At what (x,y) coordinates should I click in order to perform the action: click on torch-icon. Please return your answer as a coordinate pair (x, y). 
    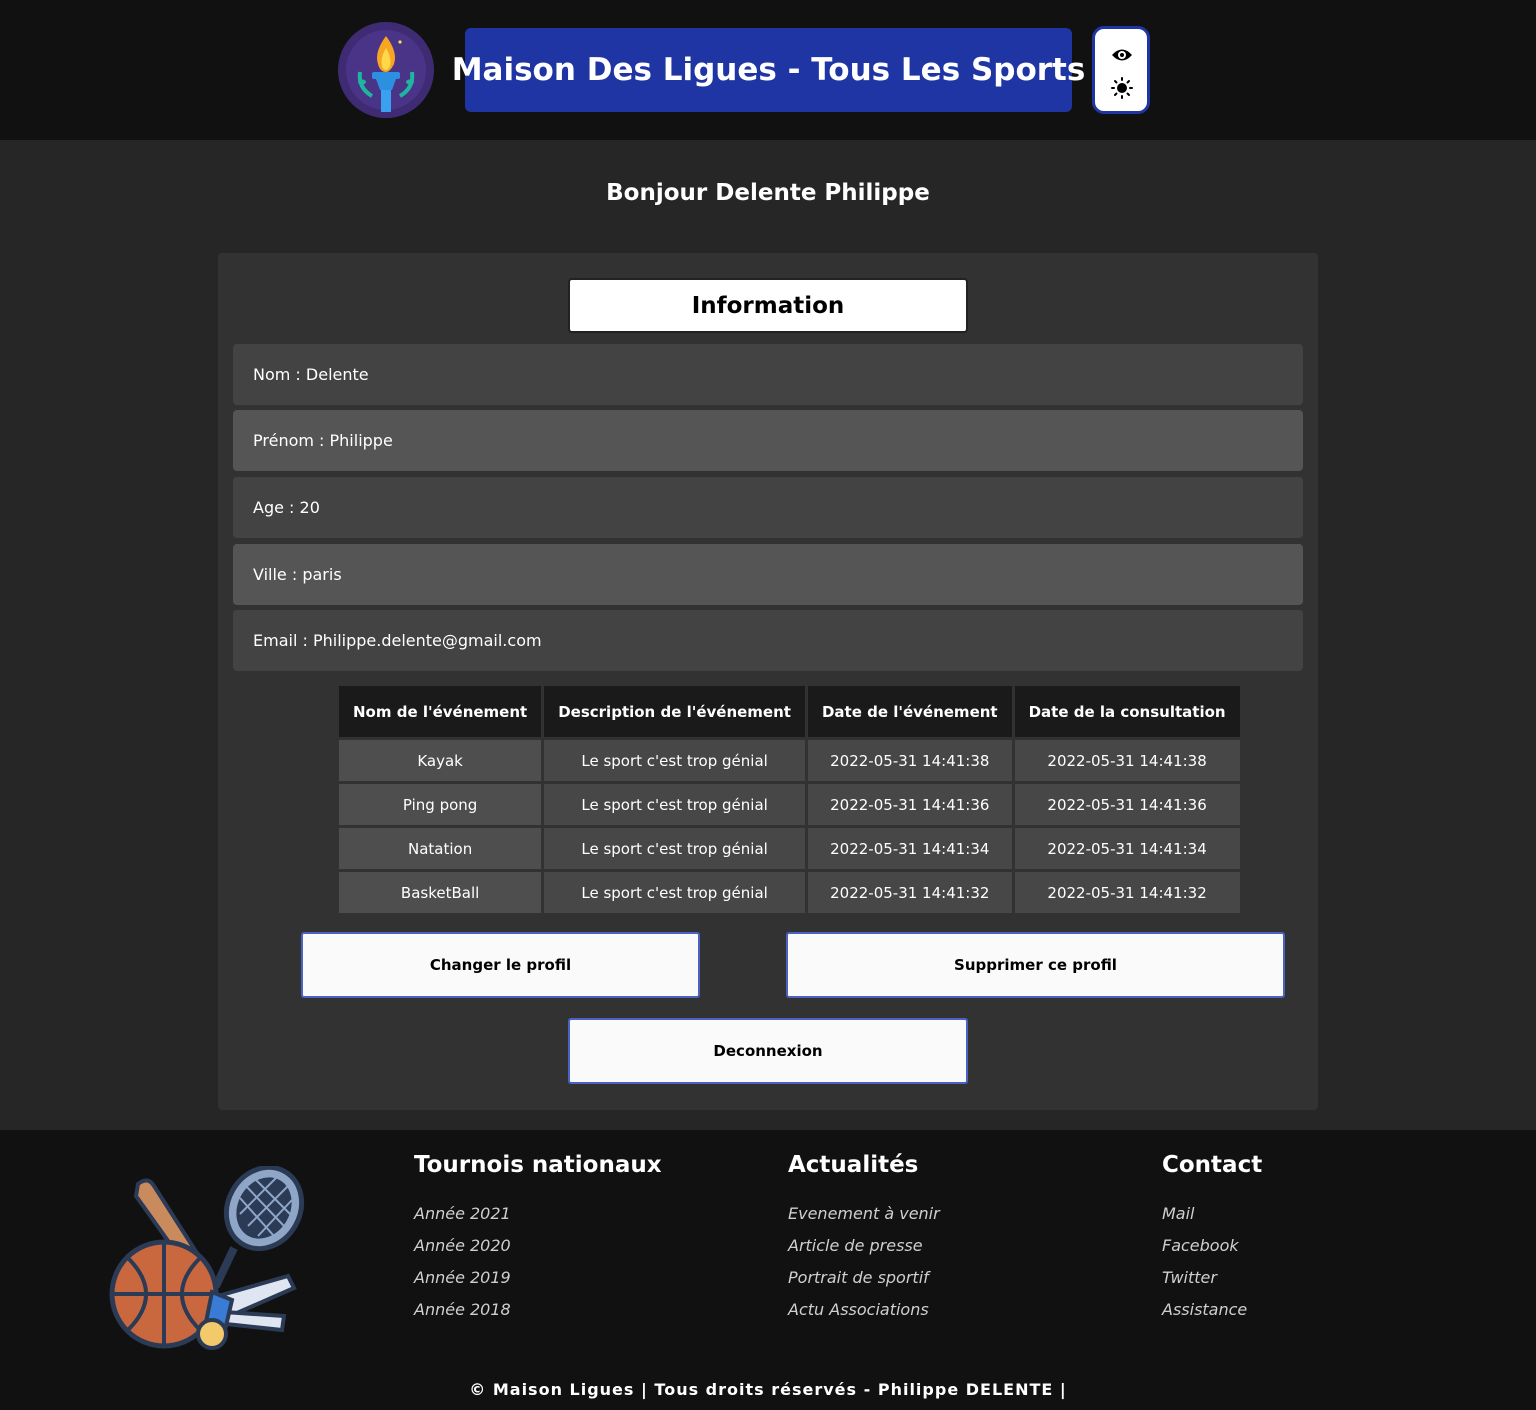
    Looking at the image, I should click on (386, 70).